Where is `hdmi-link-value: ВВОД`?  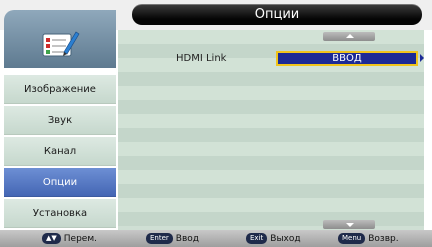 hdmi-link-value: ВВОД is located at coordinates (347, 58).